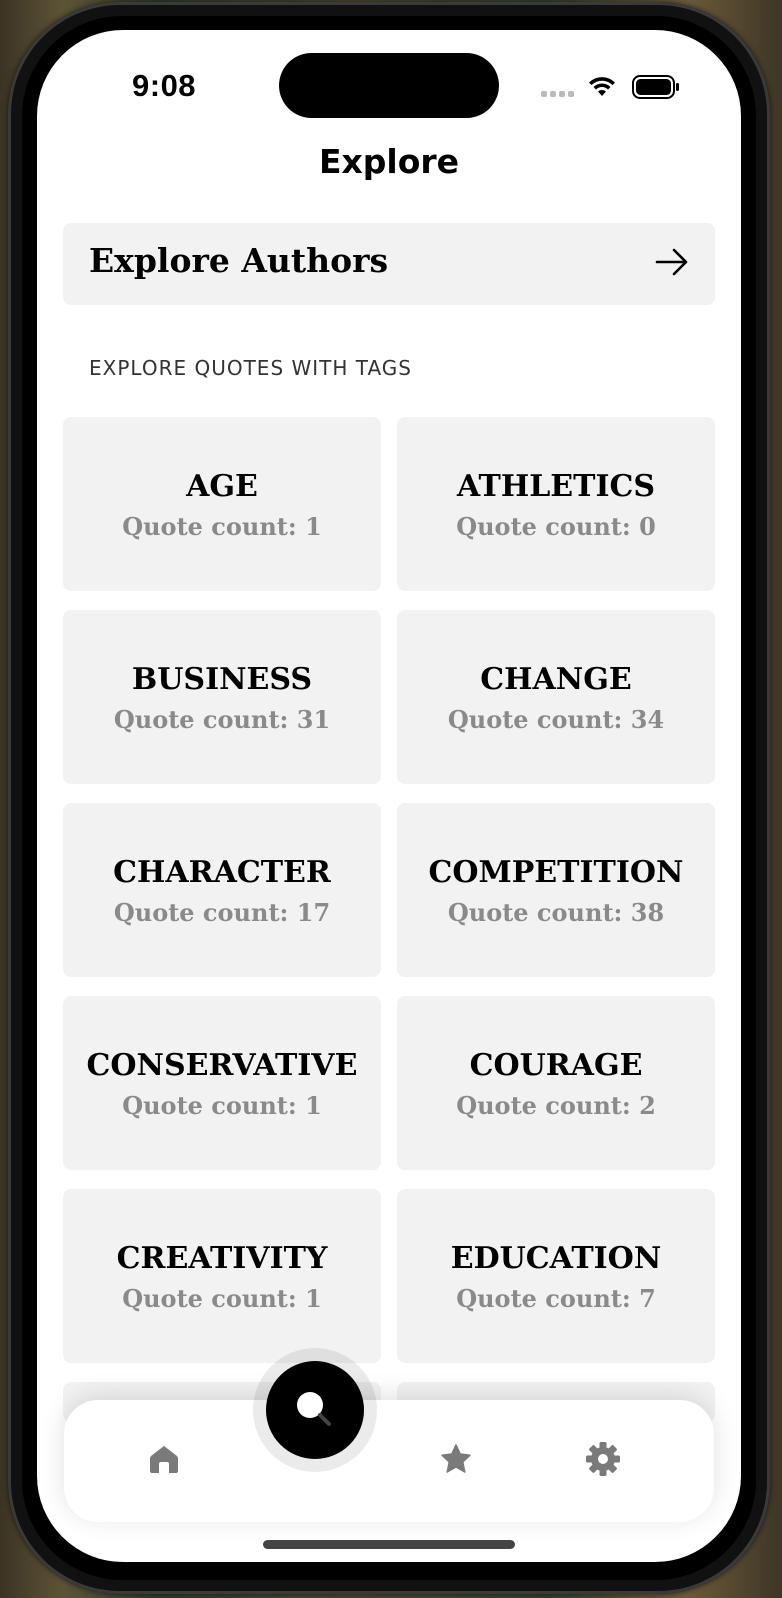  I want to click on page-title: Explore, so click(389, 161).